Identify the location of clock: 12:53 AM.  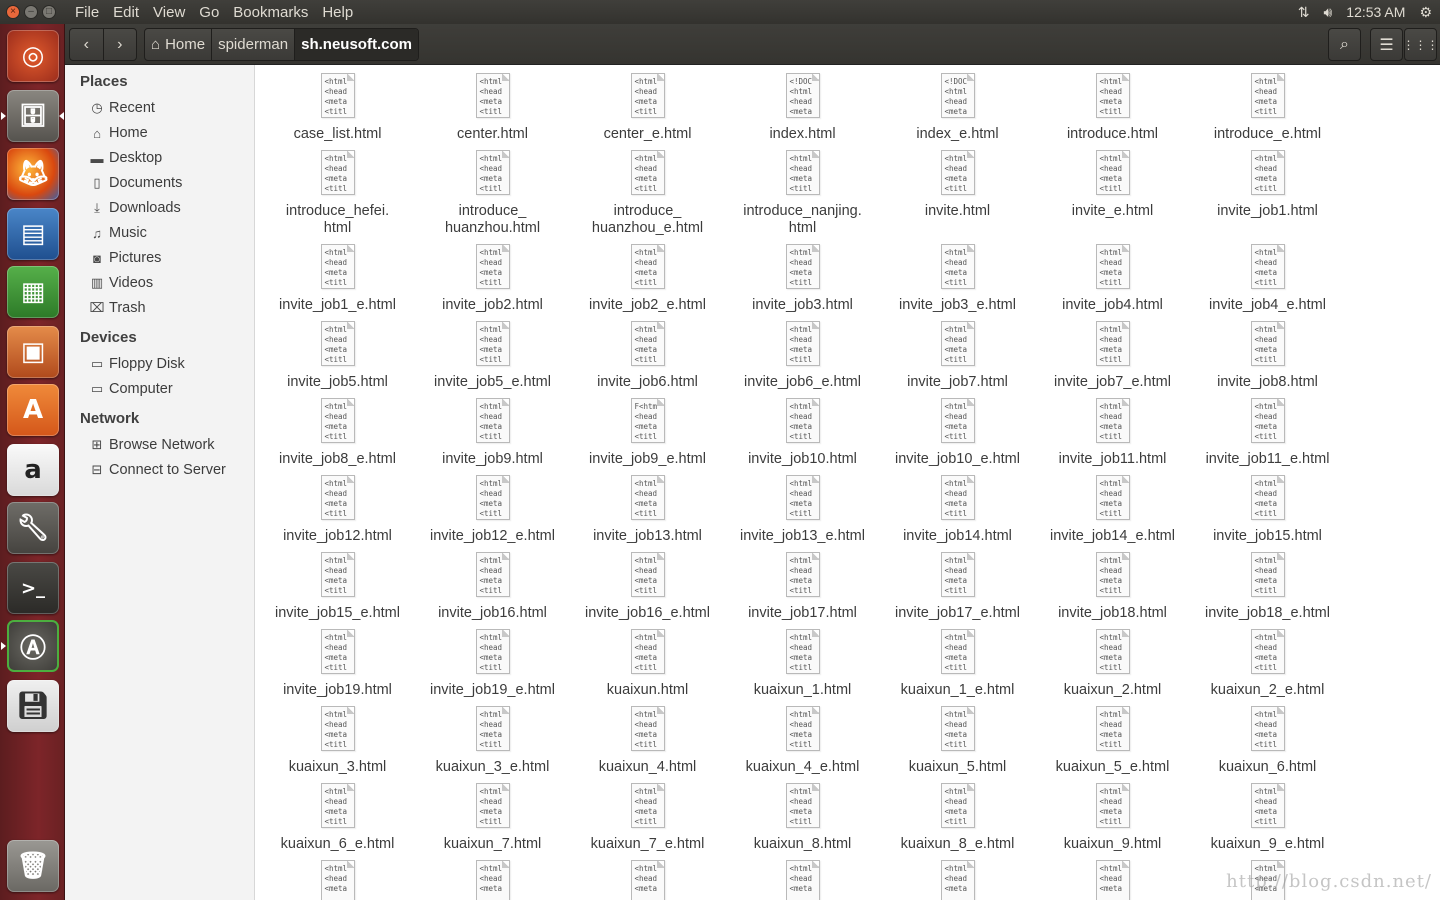
(1375, 12).